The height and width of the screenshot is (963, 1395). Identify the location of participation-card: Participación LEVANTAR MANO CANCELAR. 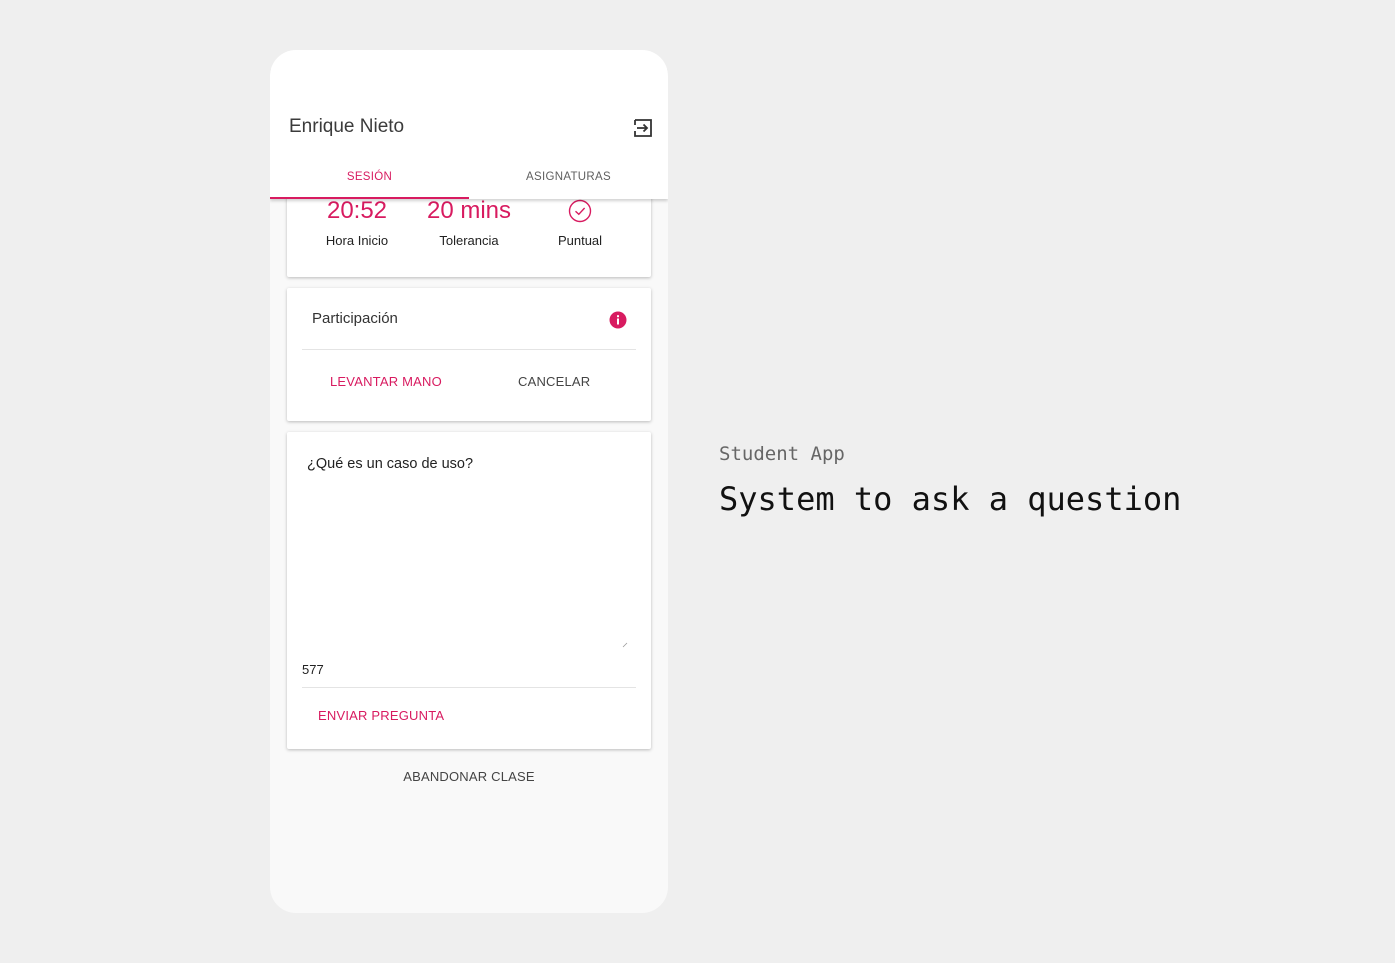
(469, 354).